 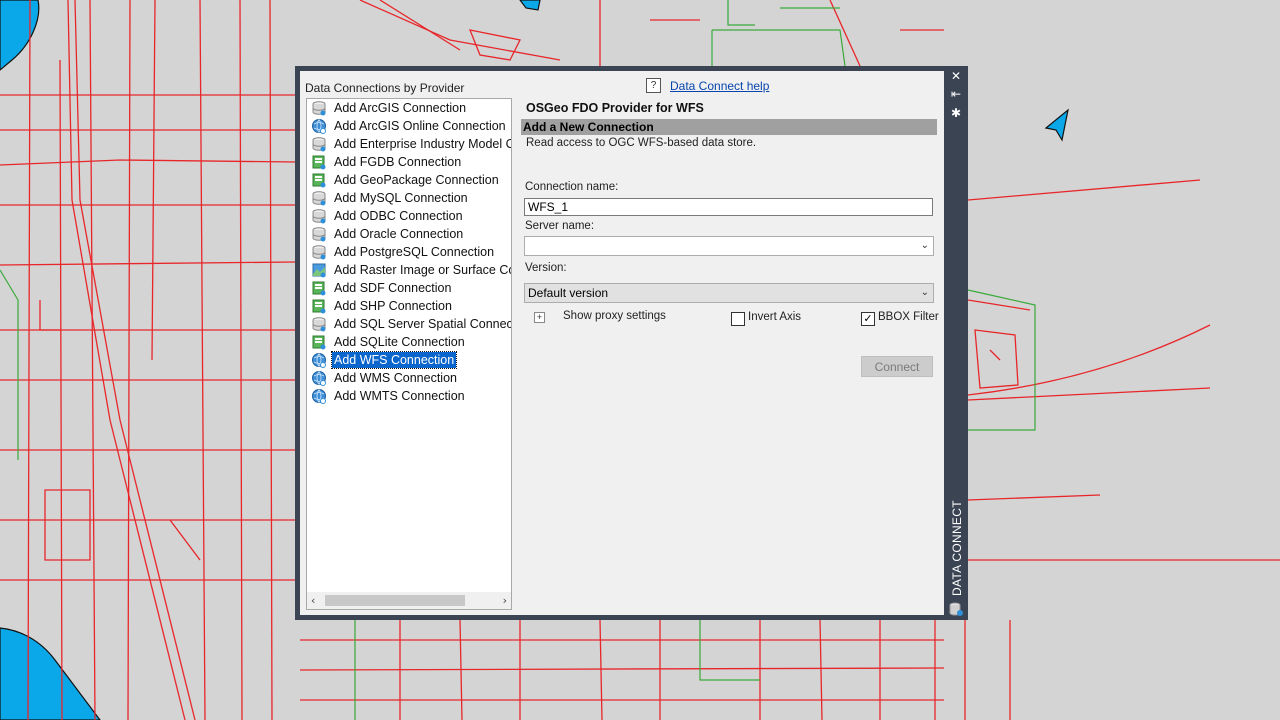 I want to click on provider-item: Add Oracle Connection, so click(x=410, y=234).